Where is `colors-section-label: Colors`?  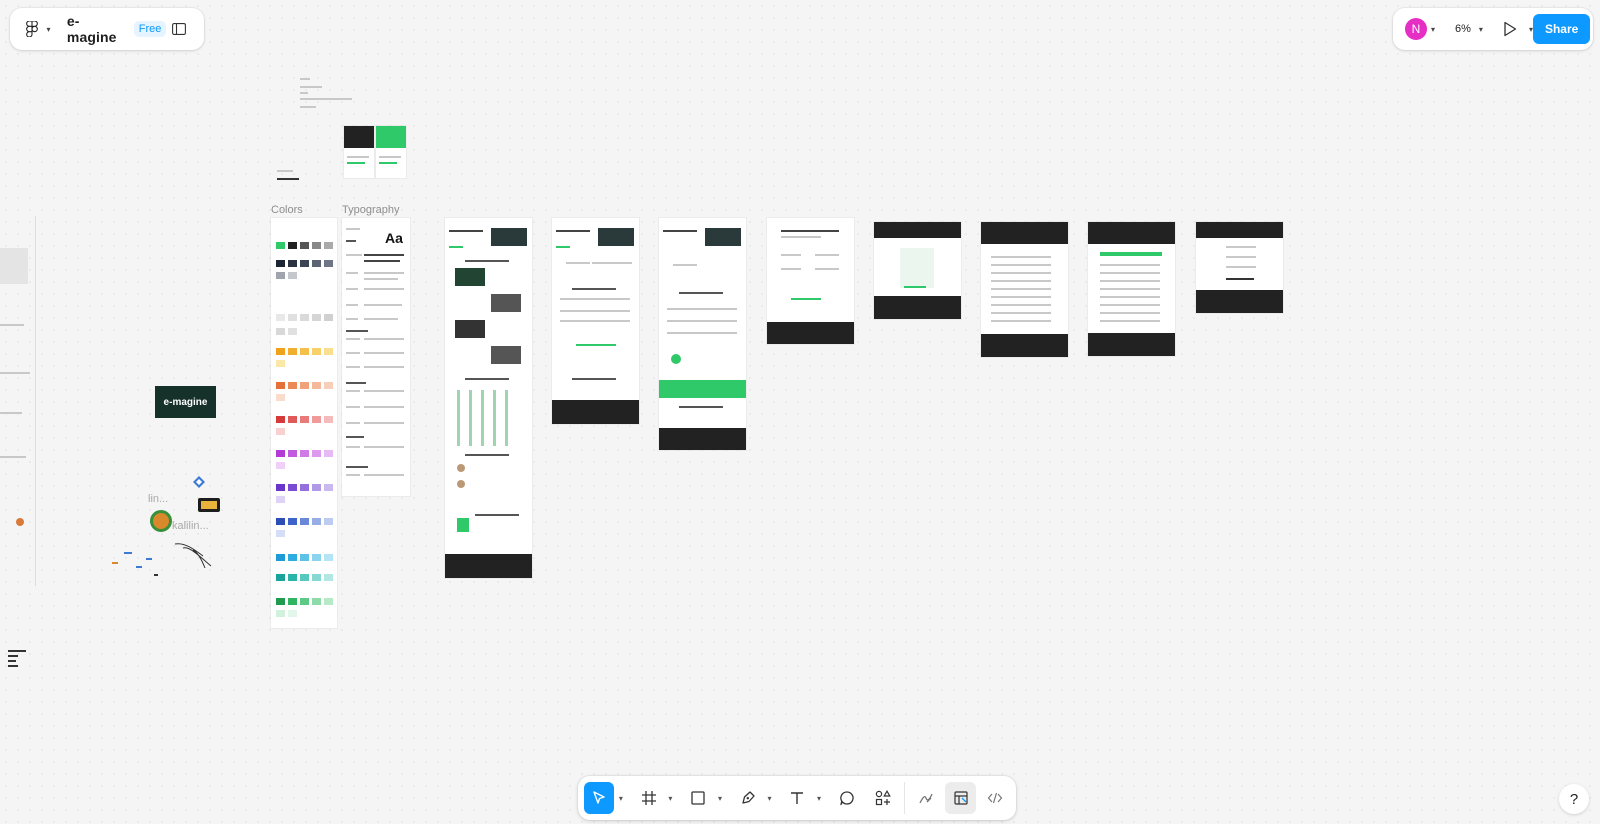 colors-section-label: Colors is located at coordinates (287, 210).